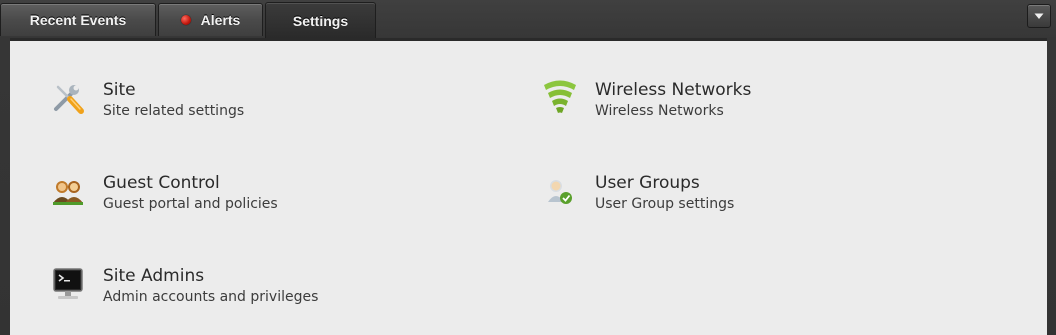 The height and width of the screenshot is (335, 1056). I want to click on tab-bar: Recent Events Alerts Settings, so click(528, 19).